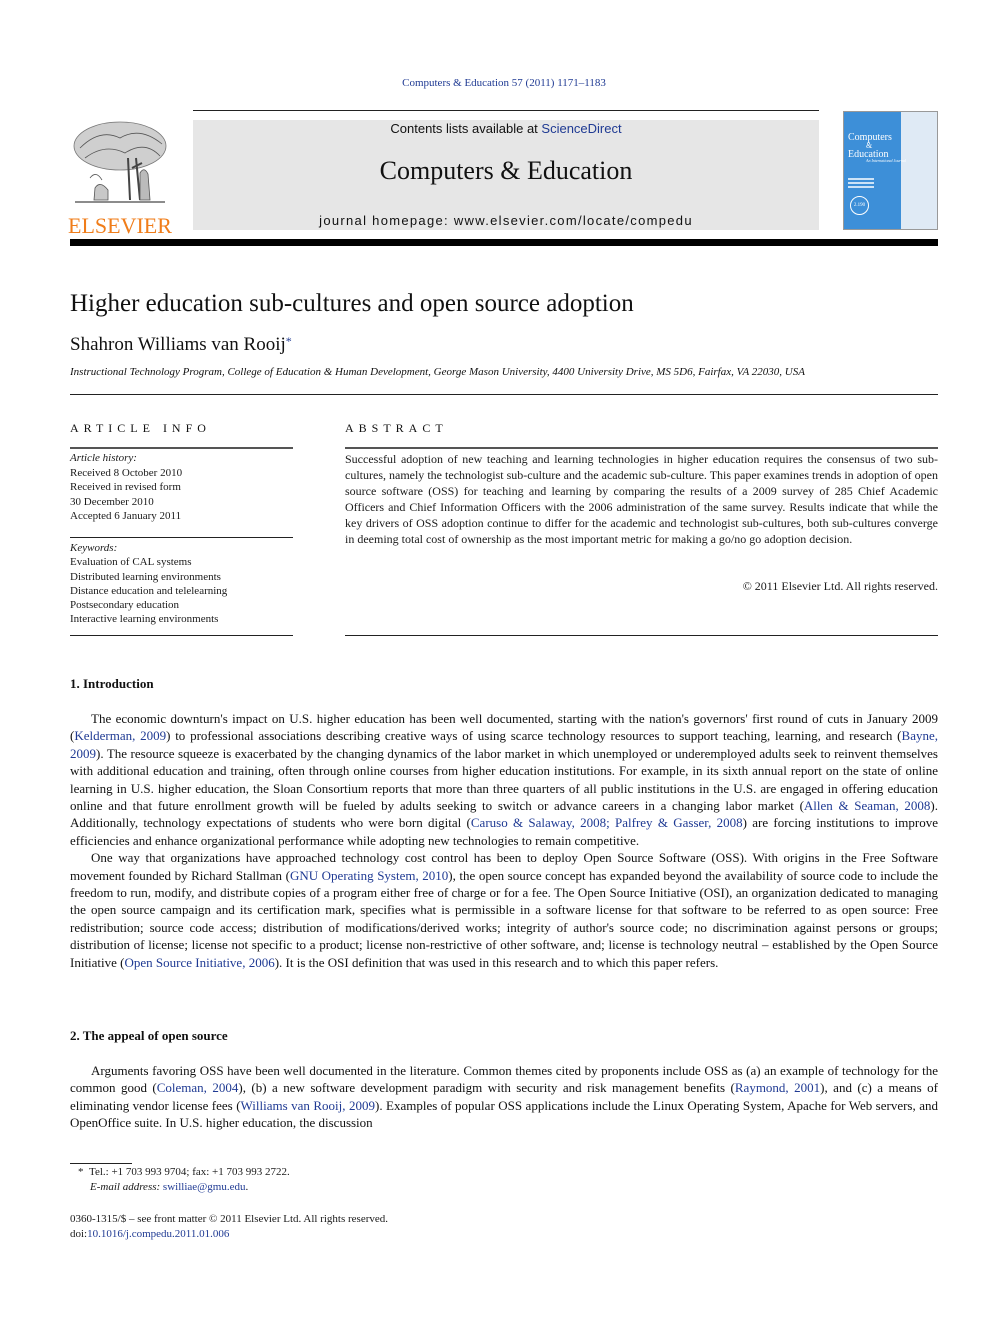 The width and height of the screenshot is (992, 1323). Describe the element at coordinates (125, 487) in the screenshot. I see `history-entry: Received in revised form` at that location.